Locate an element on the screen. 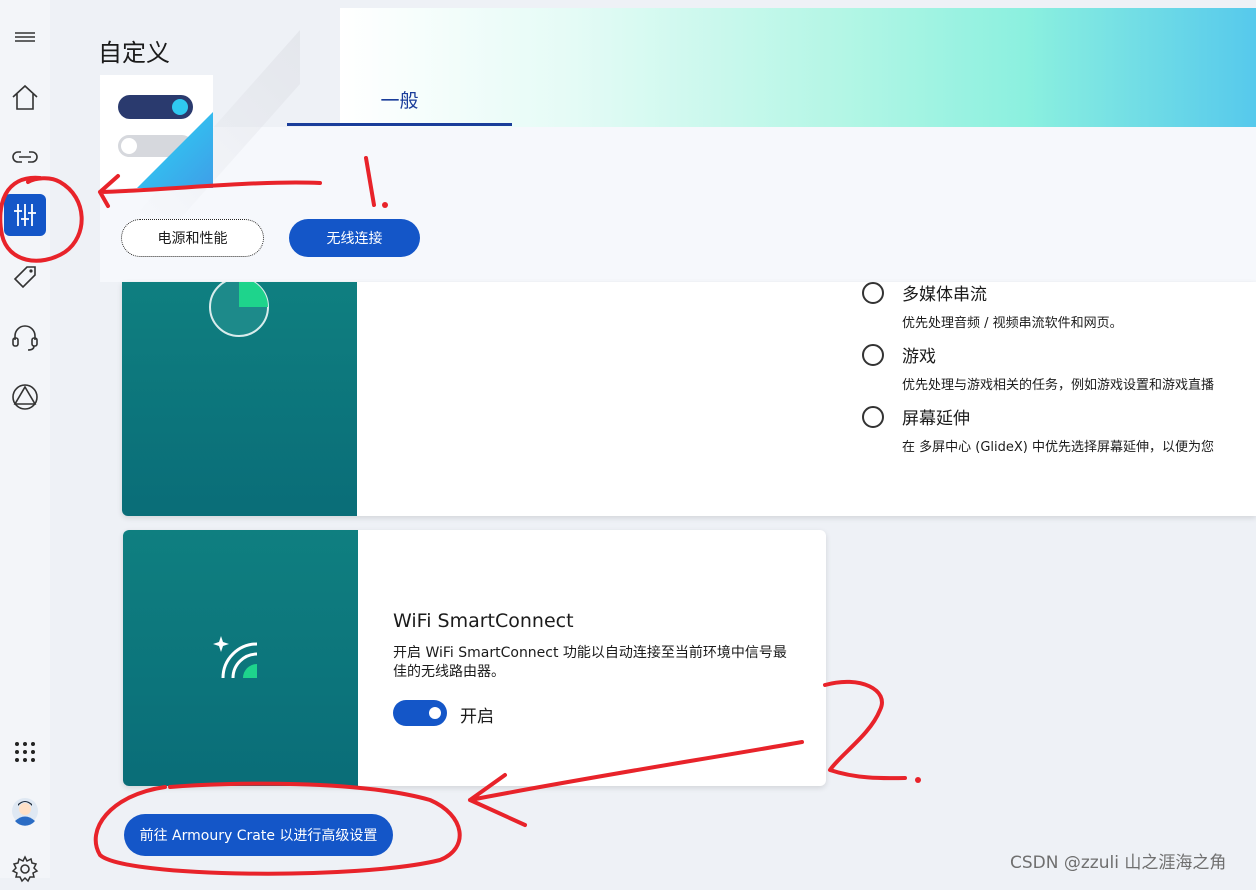  option-title: 多媒体串流 is located at coordinates (944, 295).